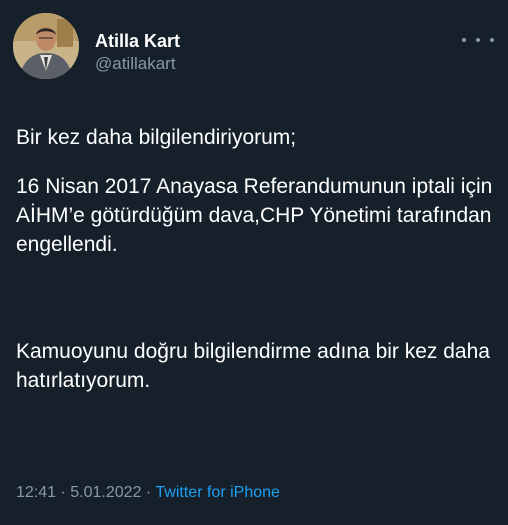 This screenshot has width=508, height=525. What do you see at coordinates (217, 492) in the screenshot?
I see `tweet-source-link: Twitter for iPhone` at bounding box center [217, 492].